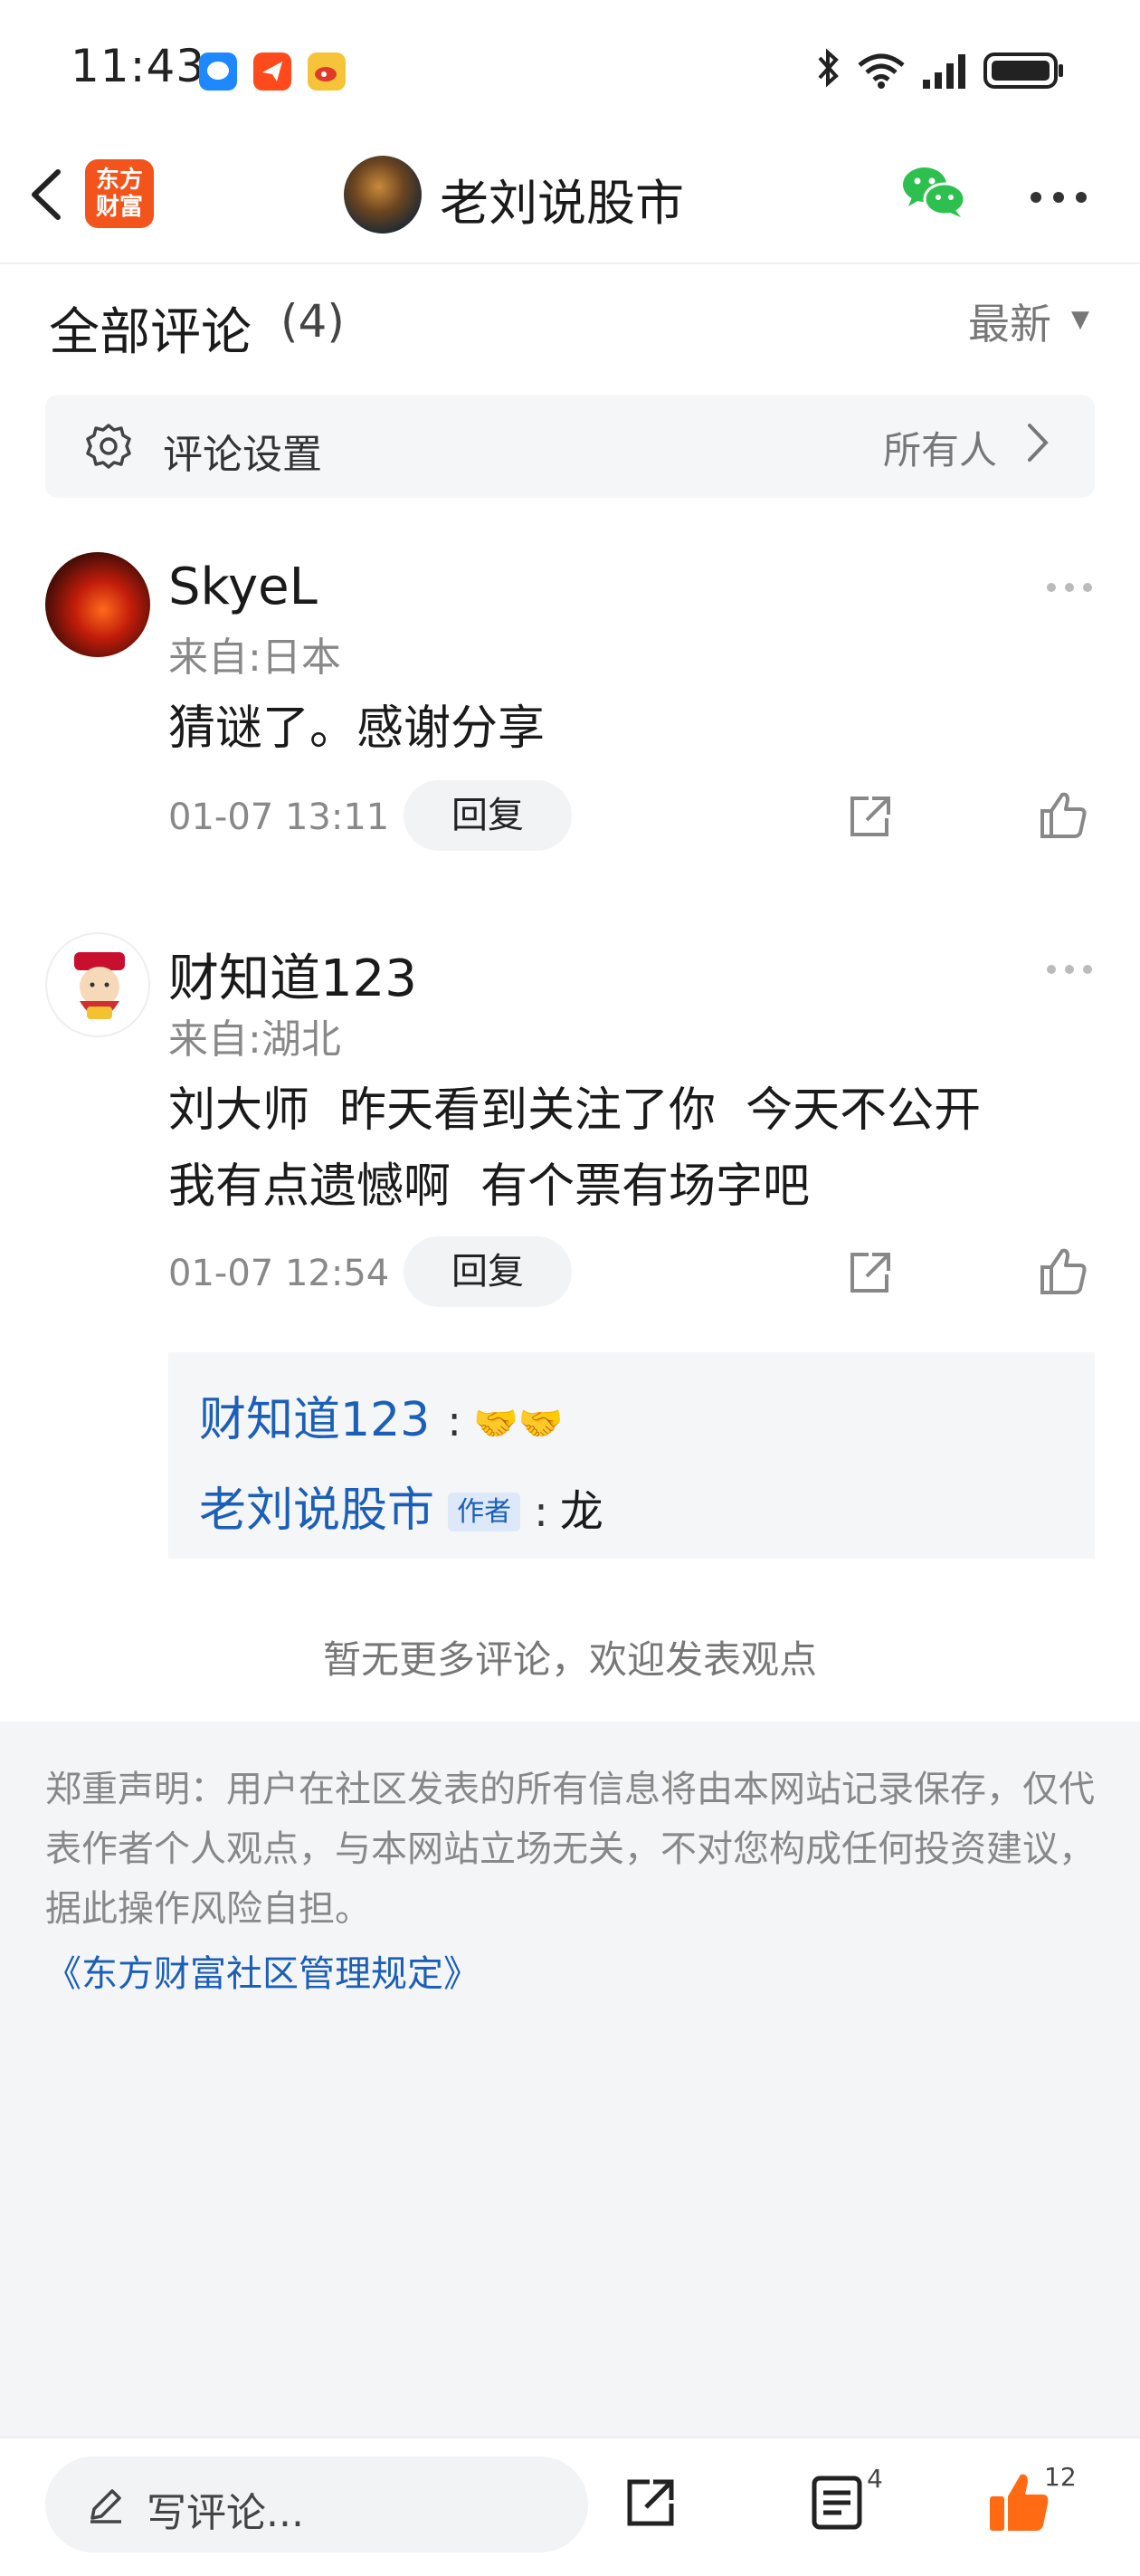 The image size is (1140, 2576). Describe the element at coordinates (933, 193) in the screenshot. I see `wechat-share-icon` at that location.